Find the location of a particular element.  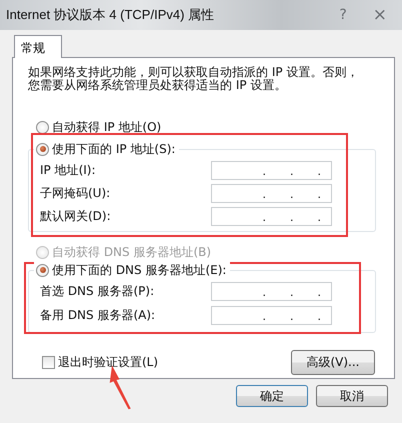

radio-option: 使用下面的 IP 地址(S): is located at coordinates (107, 149).